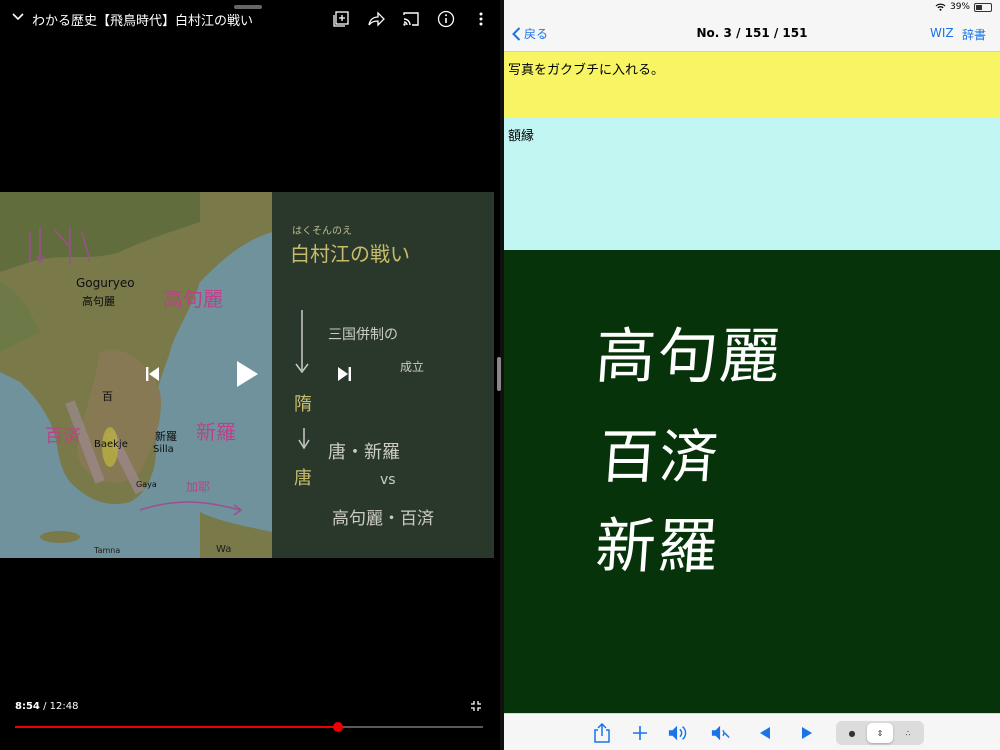  Describe the element at coordinates (752, 85) in the screenshot. I see `question-panel: 写真をガクブチに入れる。` at that location.